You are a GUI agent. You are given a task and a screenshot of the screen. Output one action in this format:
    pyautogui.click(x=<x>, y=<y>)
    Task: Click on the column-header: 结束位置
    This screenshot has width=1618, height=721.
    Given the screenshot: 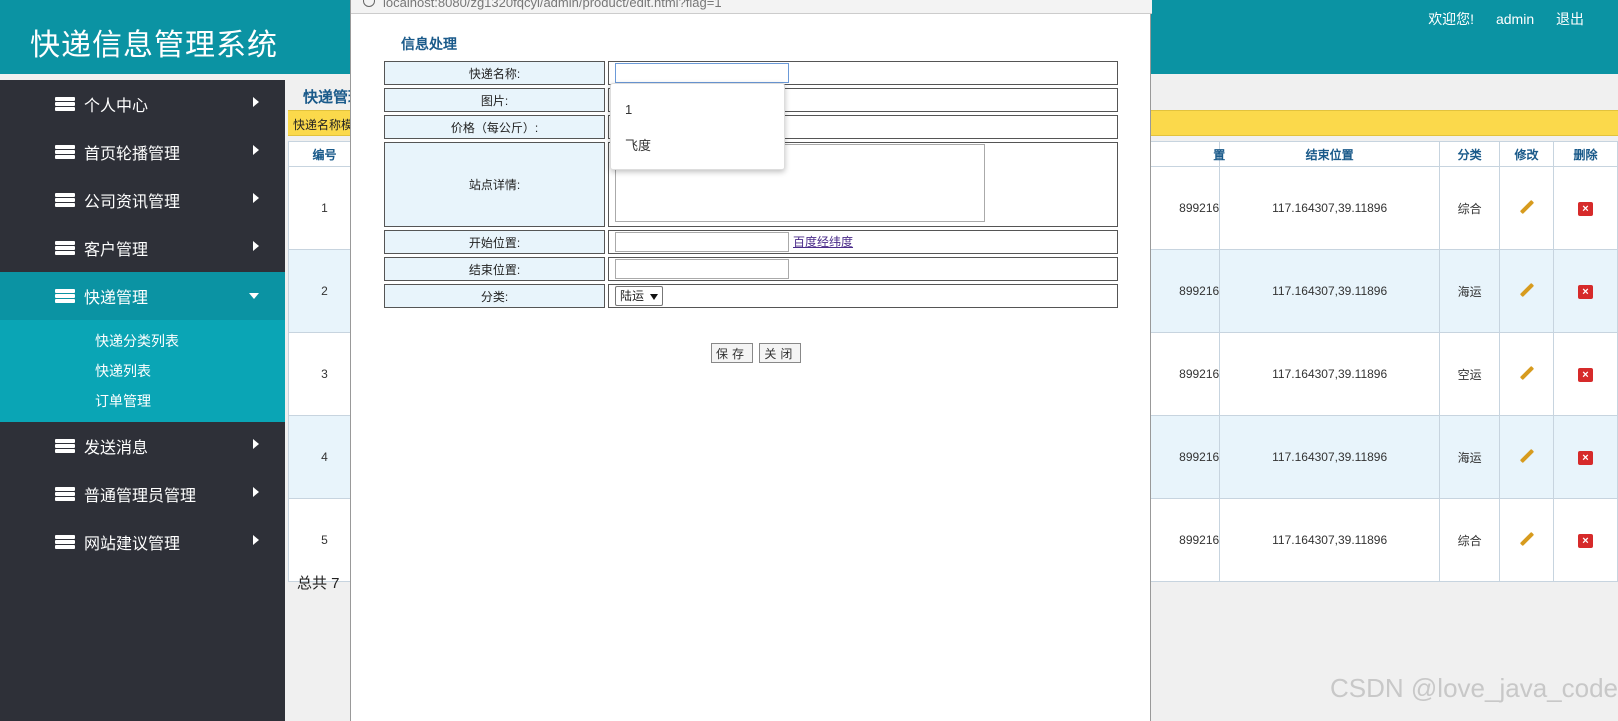 What is the action you would take?
    pyautogui.click(x=1330, y=154)
    